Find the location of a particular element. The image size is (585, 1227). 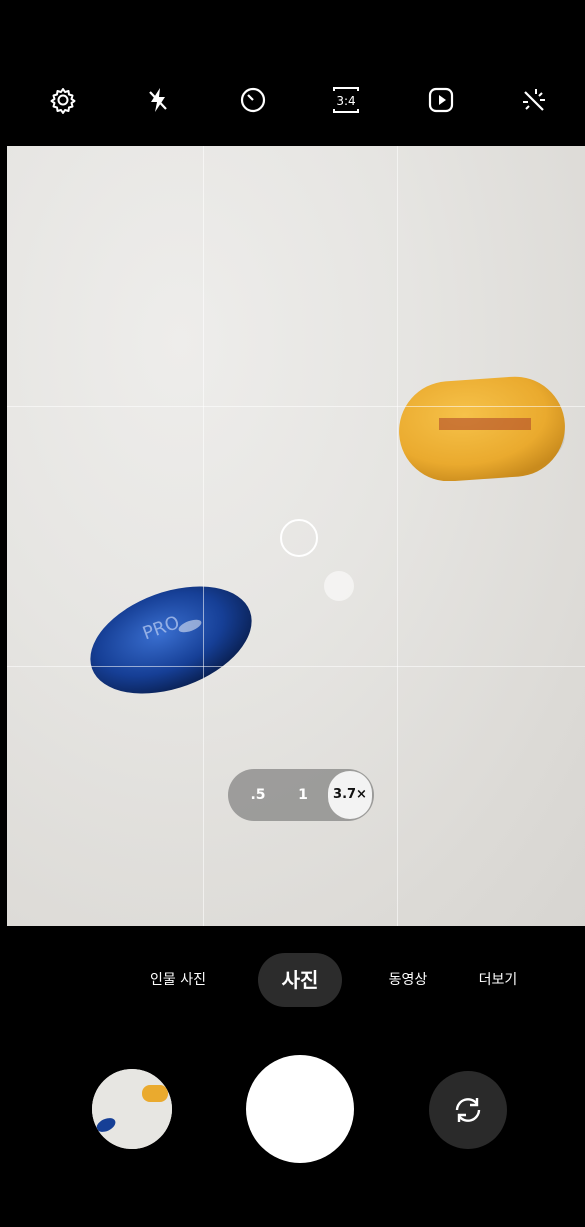

mode-portrait: 인물 사진 is located at coordinates (178, 980).